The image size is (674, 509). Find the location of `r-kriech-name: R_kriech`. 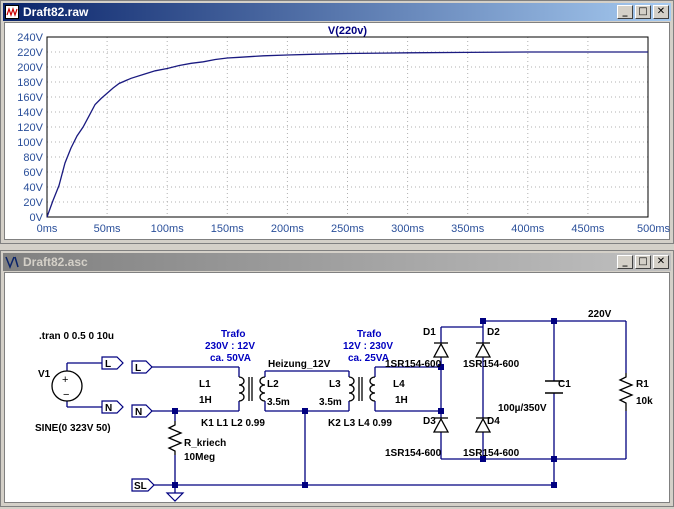

r-kriech-name: R_kriech is located at coordinates (205, 443).